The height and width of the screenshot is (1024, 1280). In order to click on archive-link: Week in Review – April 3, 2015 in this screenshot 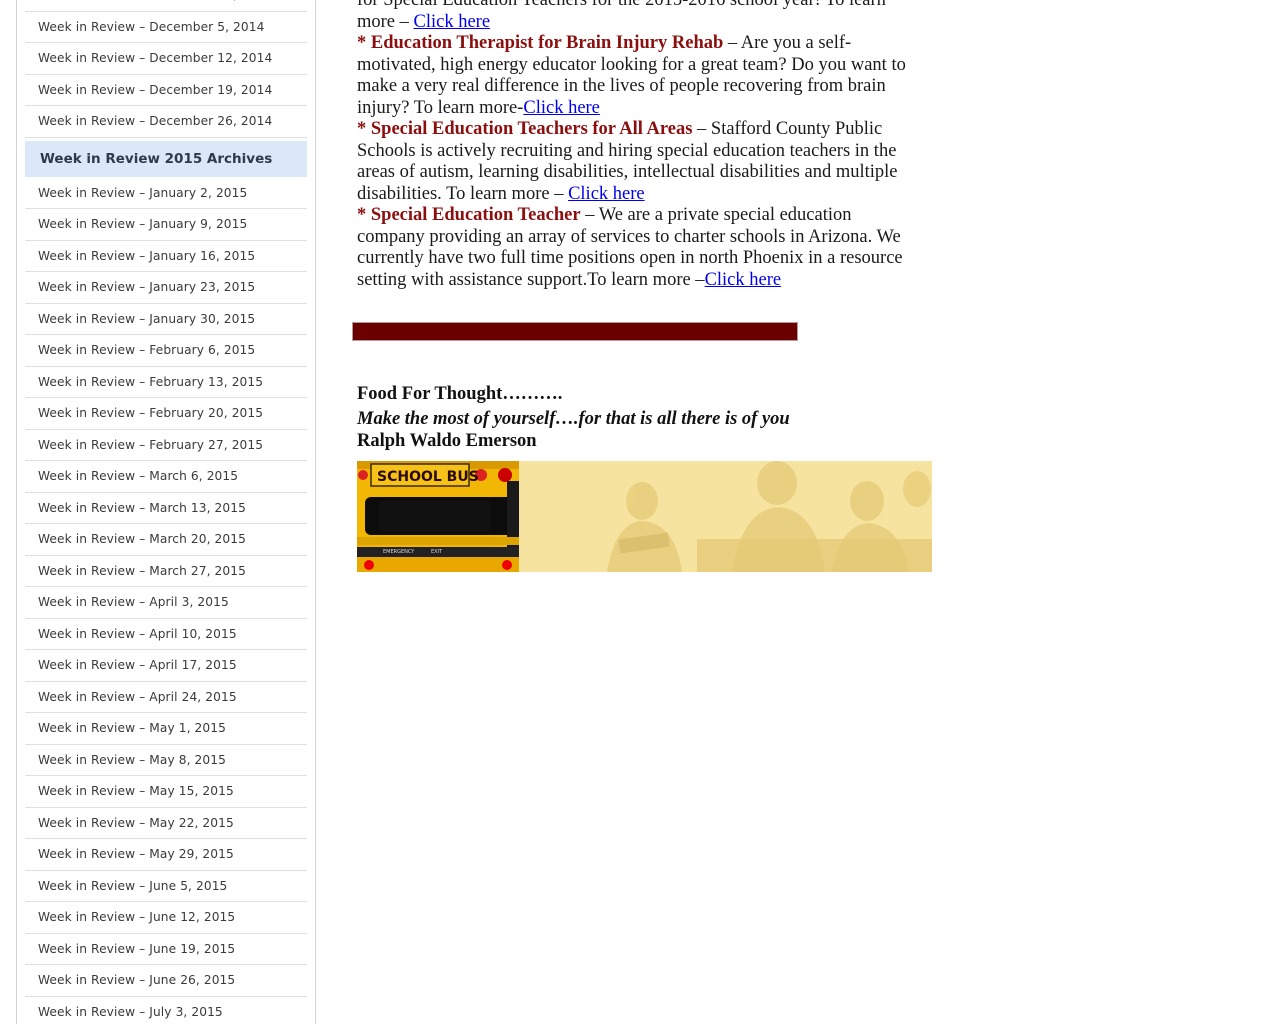, I will do `click(166, 603)`.